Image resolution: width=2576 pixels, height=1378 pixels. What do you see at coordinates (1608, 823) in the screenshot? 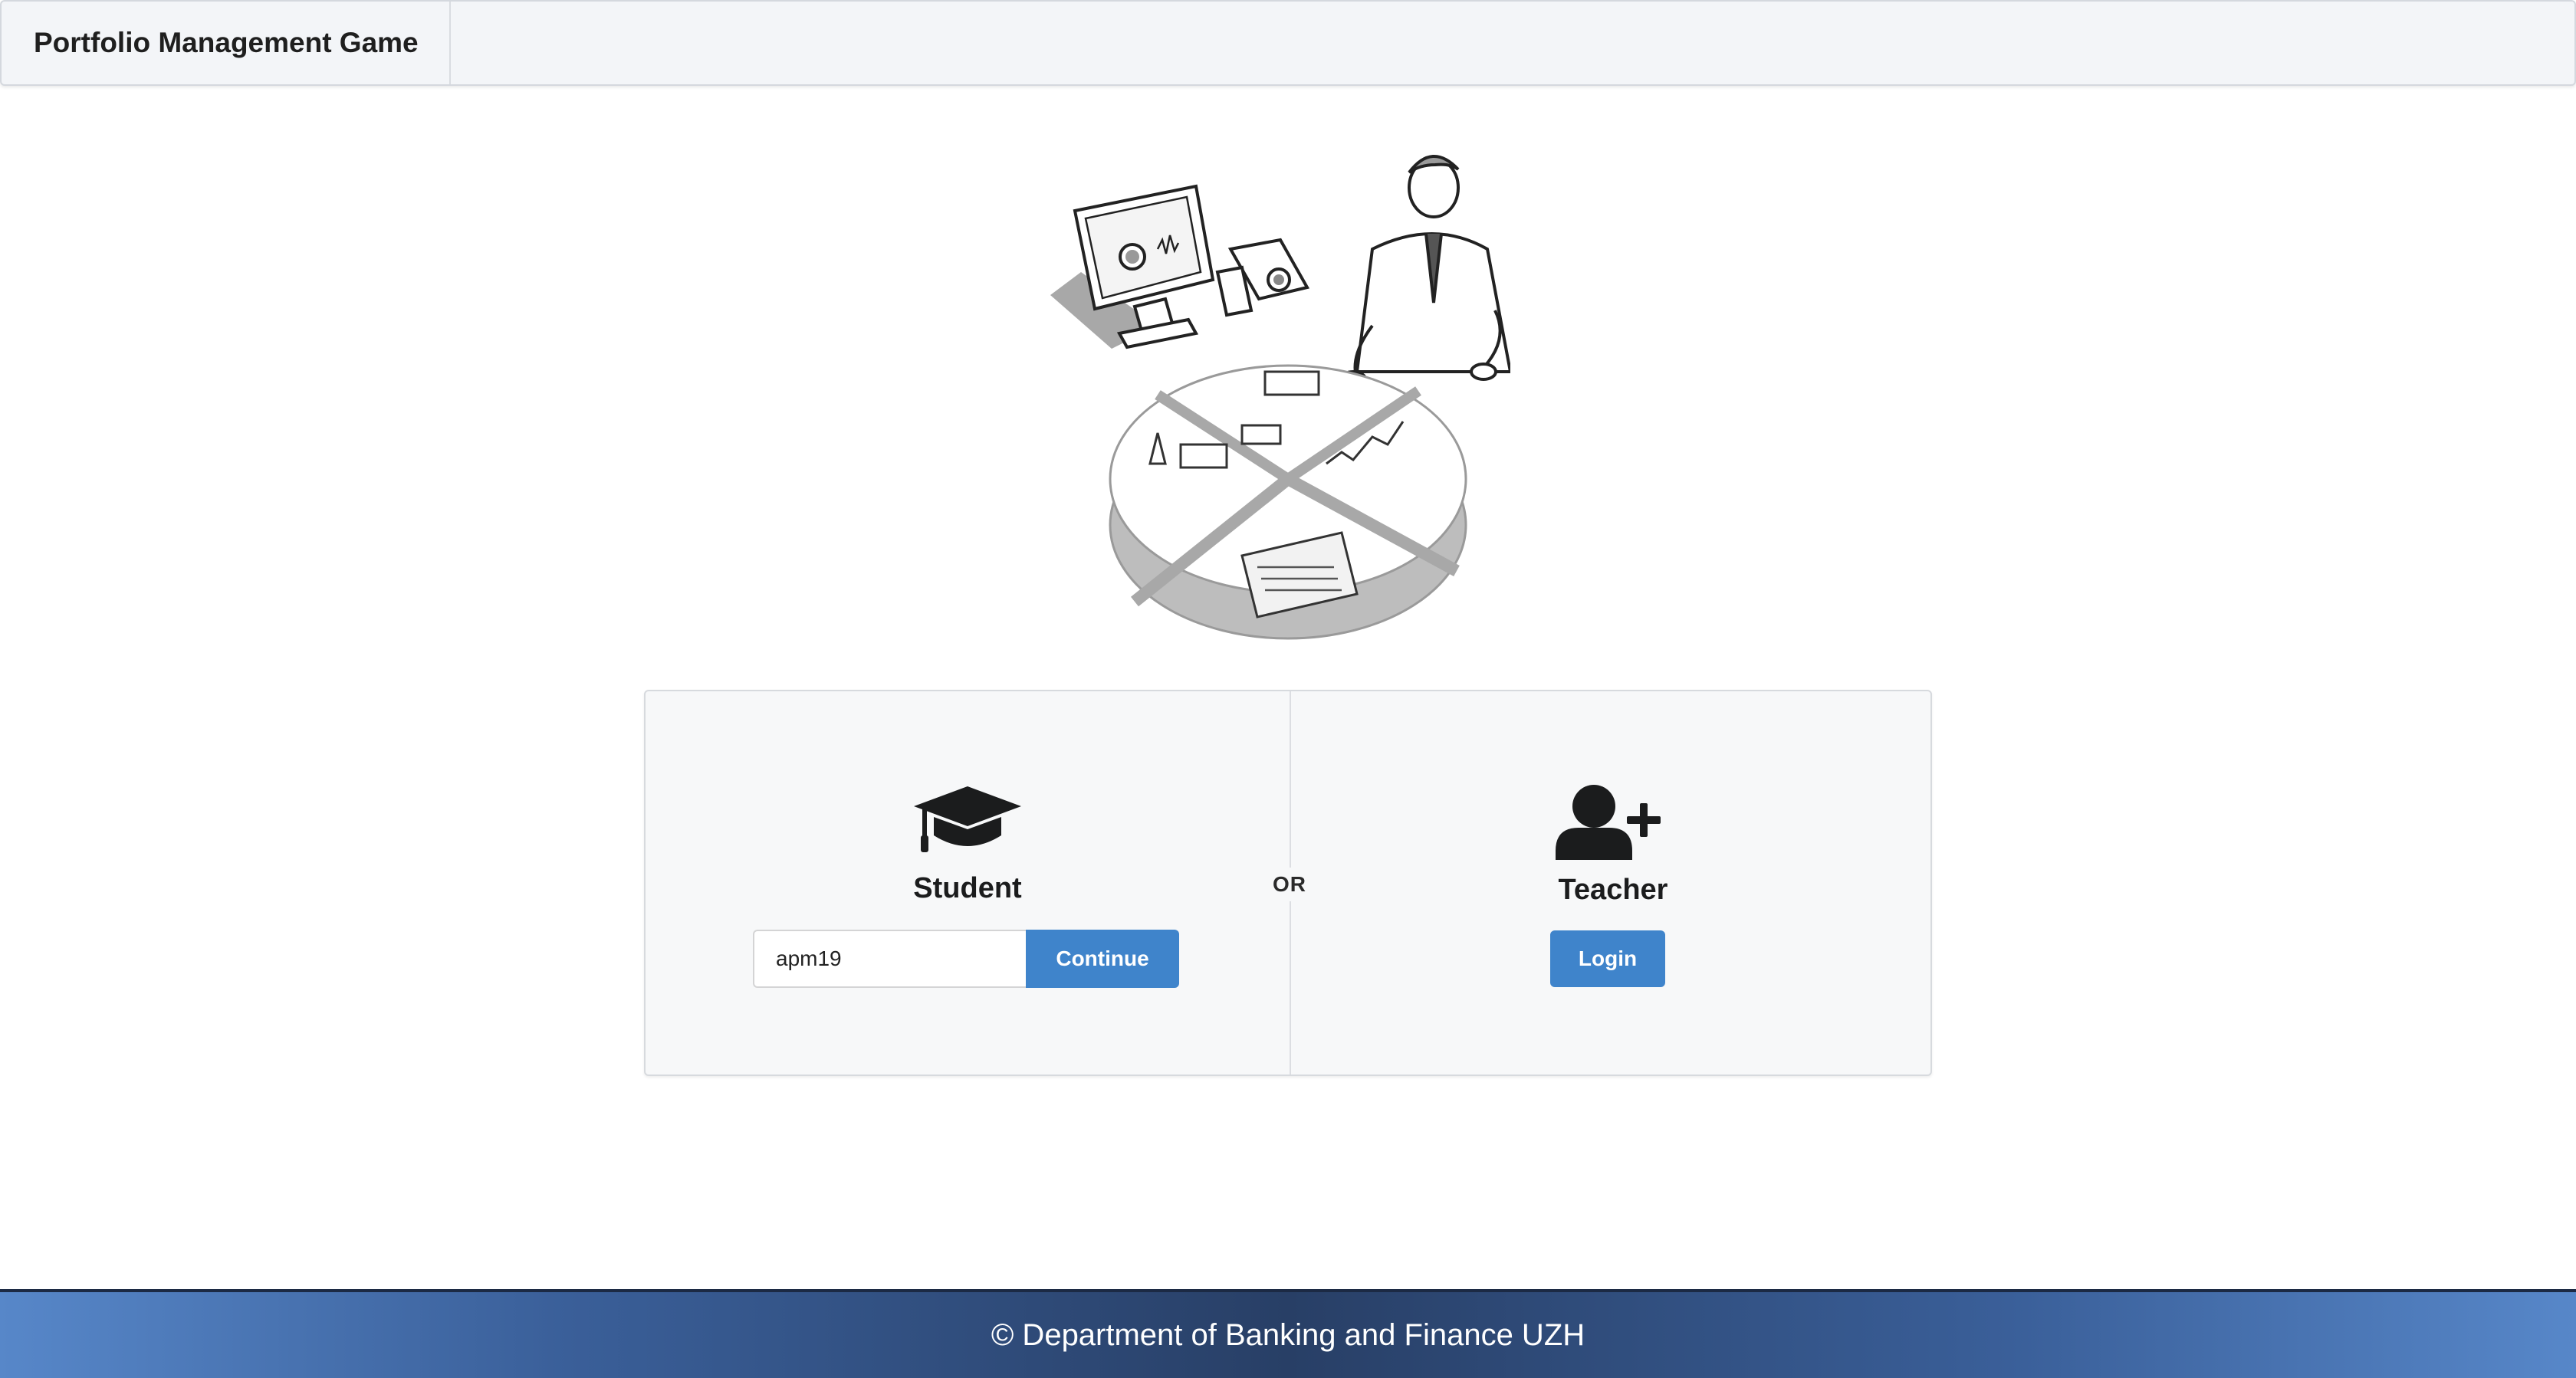
I see `user-plus-icon` at bounding box center [1608, 823].